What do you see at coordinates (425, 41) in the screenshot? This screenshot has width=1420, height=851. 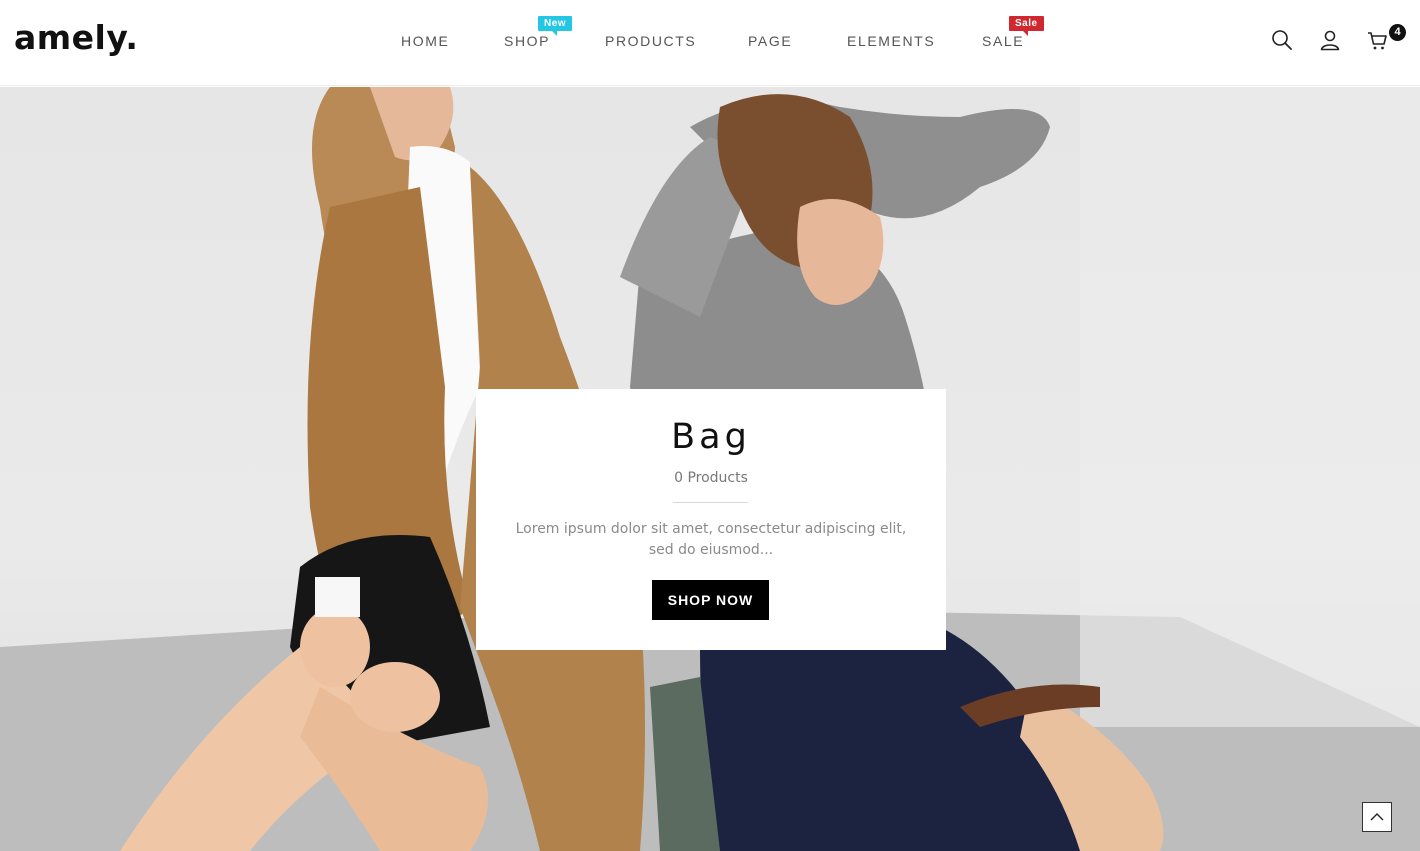 I see `nav-home: HOME` at bounding box center [425, 41].